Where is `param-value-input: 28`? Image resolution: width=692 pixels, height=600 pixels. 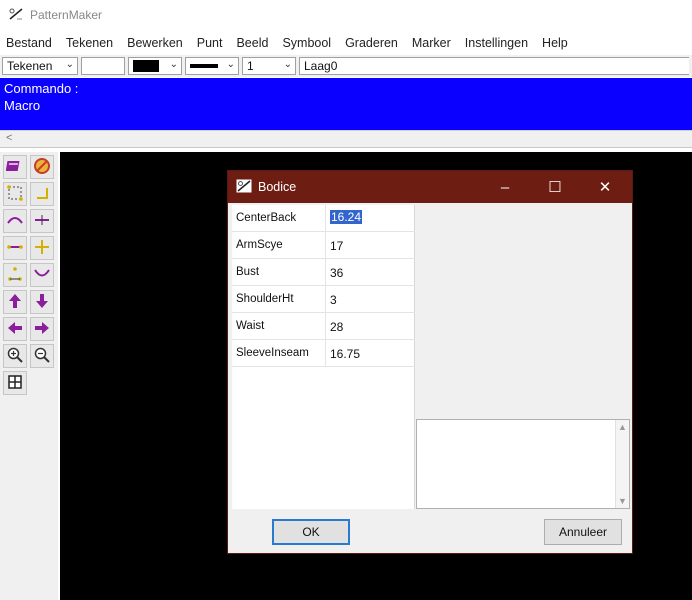
param-value-input: 28 is located at coordinates (336, 327).